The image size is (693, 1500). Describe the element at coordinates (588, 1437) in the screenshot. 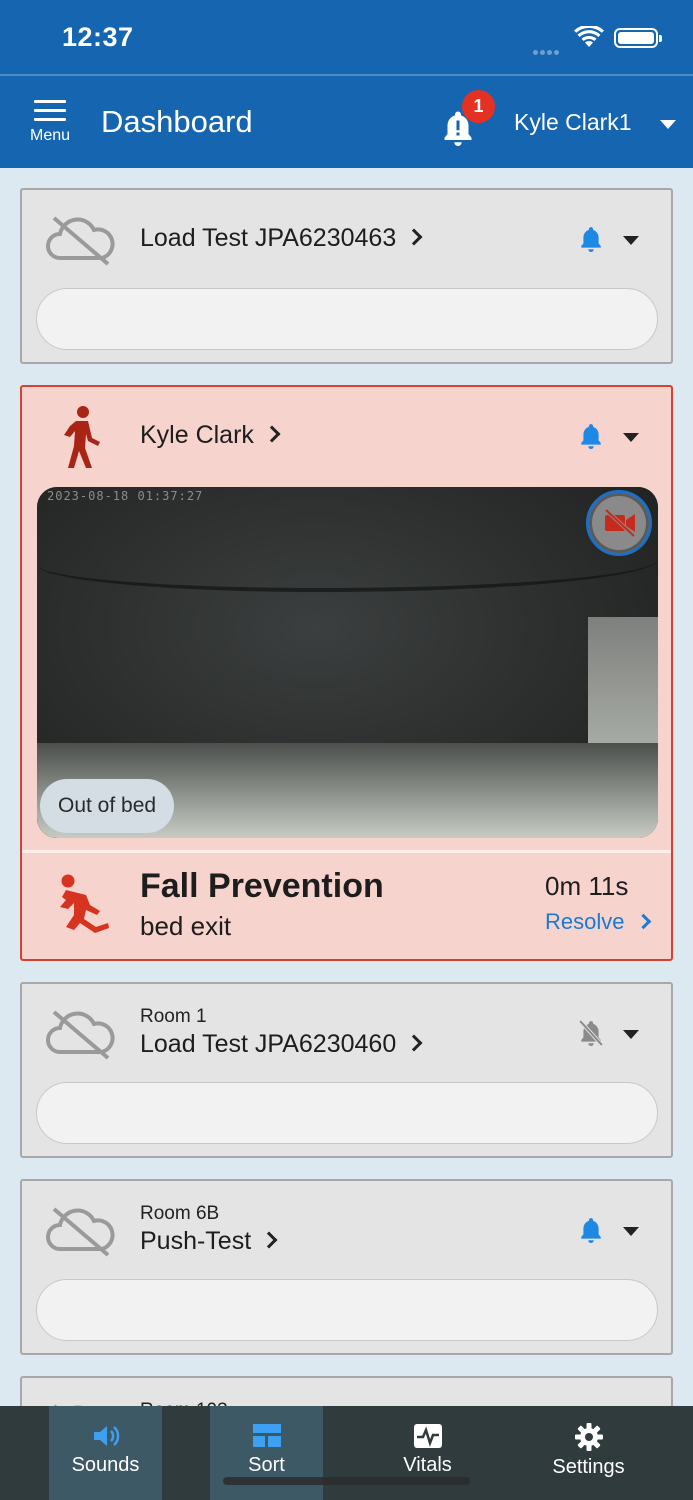

I see `gear-icon` at that location.